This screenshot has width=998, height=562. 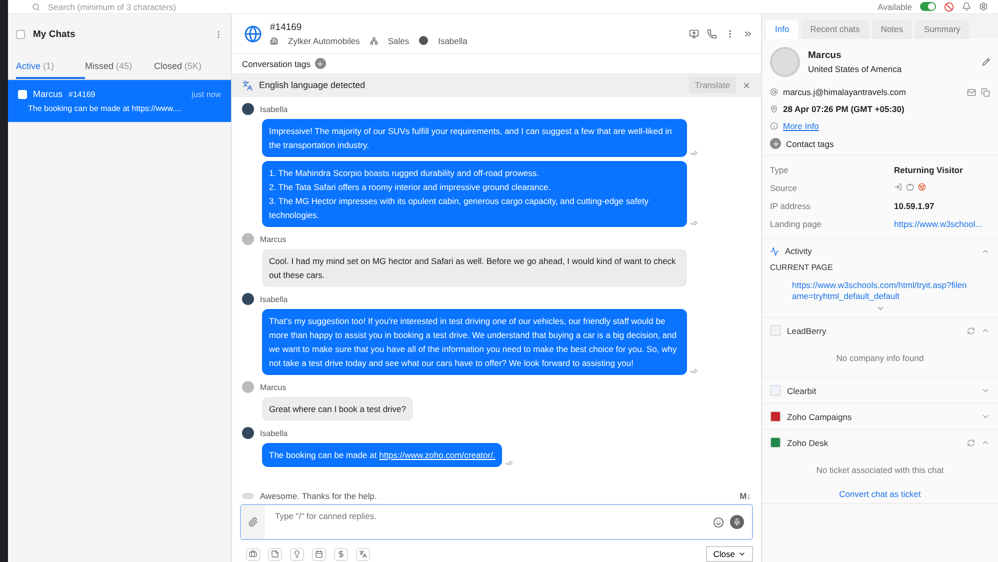 I want to click on more-info-link: More Info, so click(x=801, y=126).